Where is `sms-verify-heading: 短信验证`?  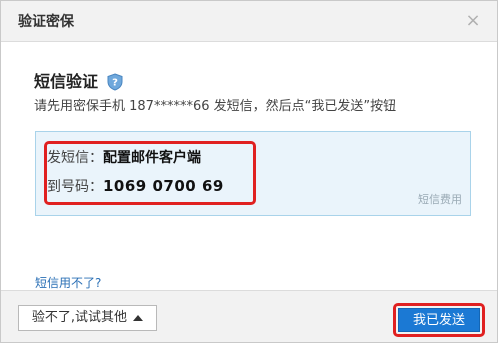 sms-verify-heading: 短信验证 is located at coordinates (66, 81).